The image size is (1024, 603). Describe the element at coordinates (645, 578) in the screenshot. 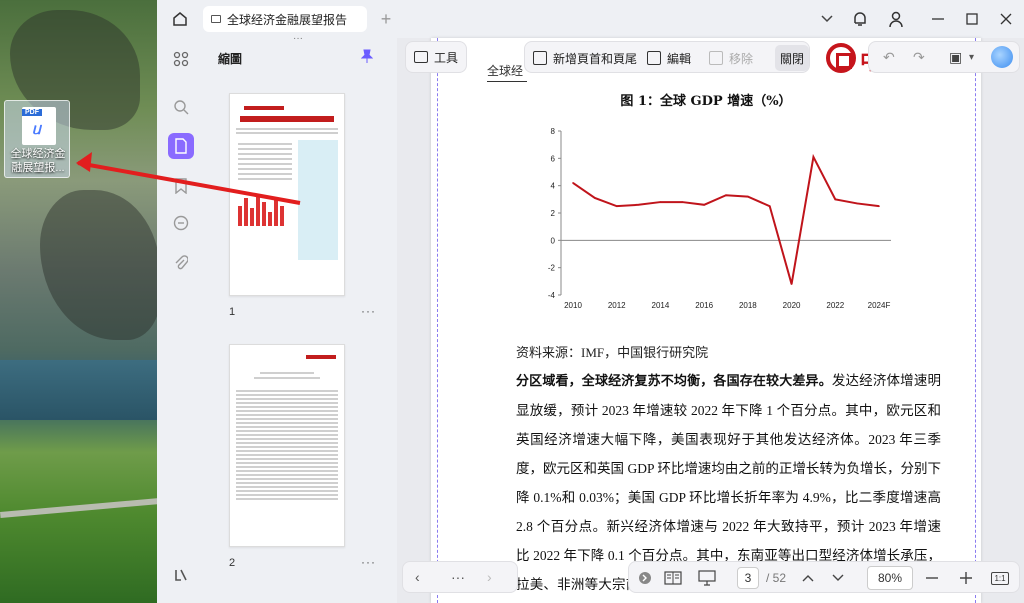

I see `collapse-icon` at that location.